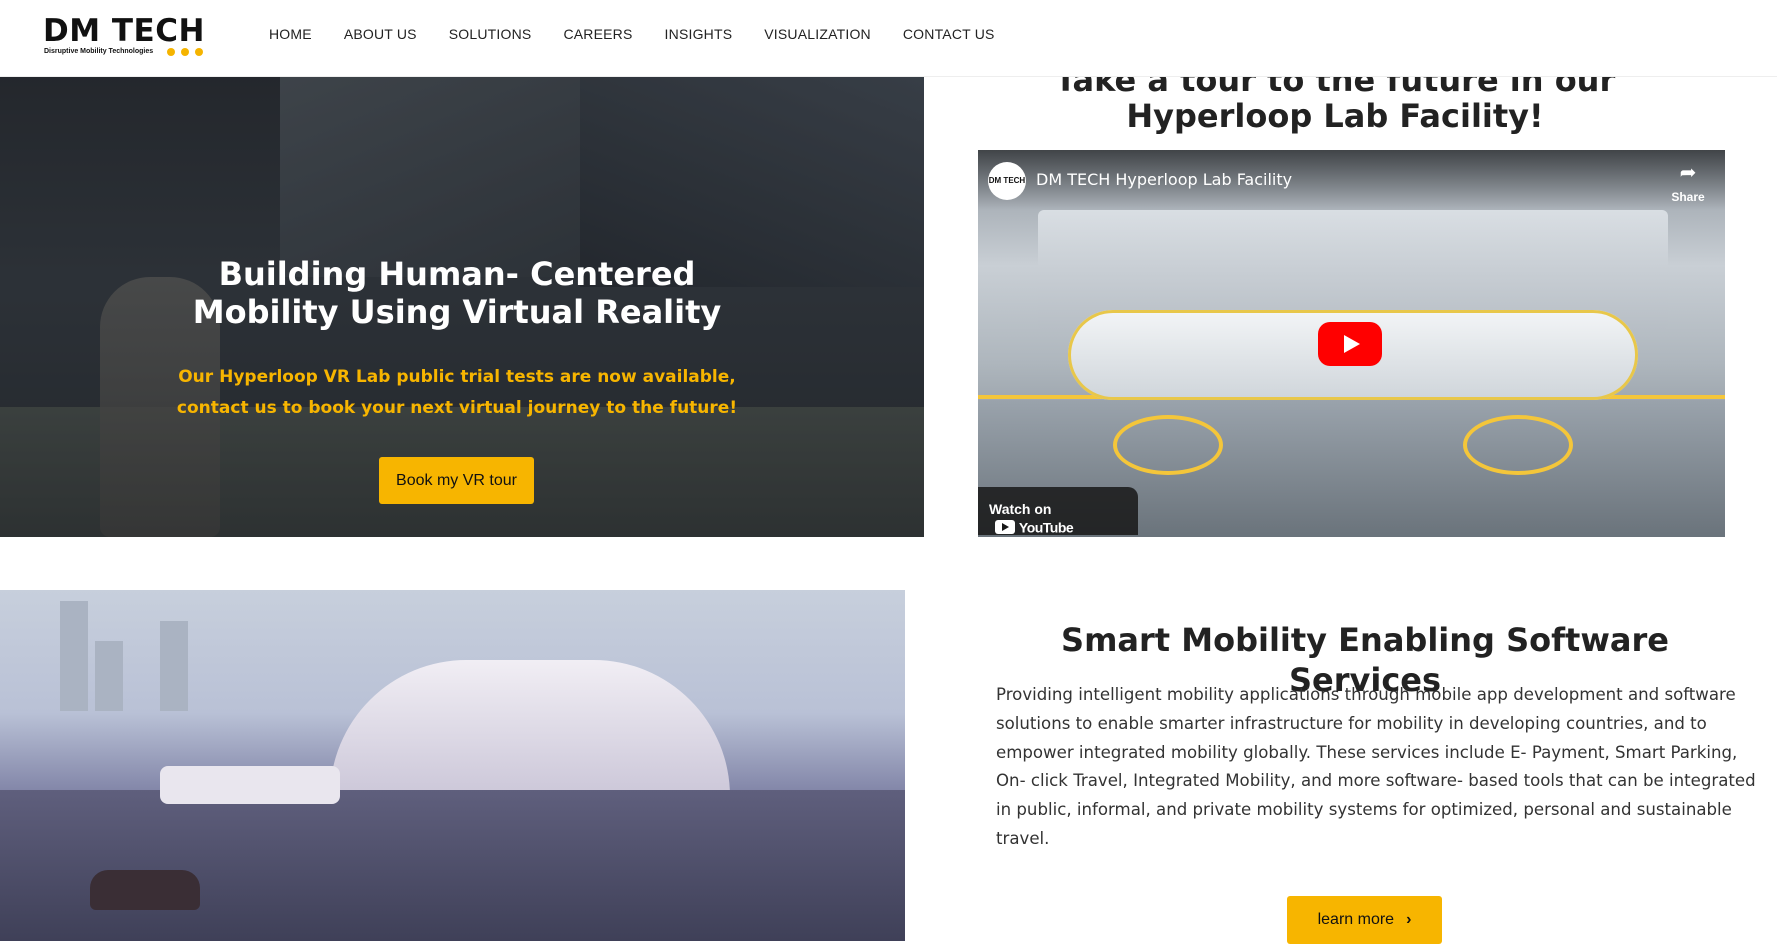  I want to click on learn-more-label: learn more, so click(1356, 919).